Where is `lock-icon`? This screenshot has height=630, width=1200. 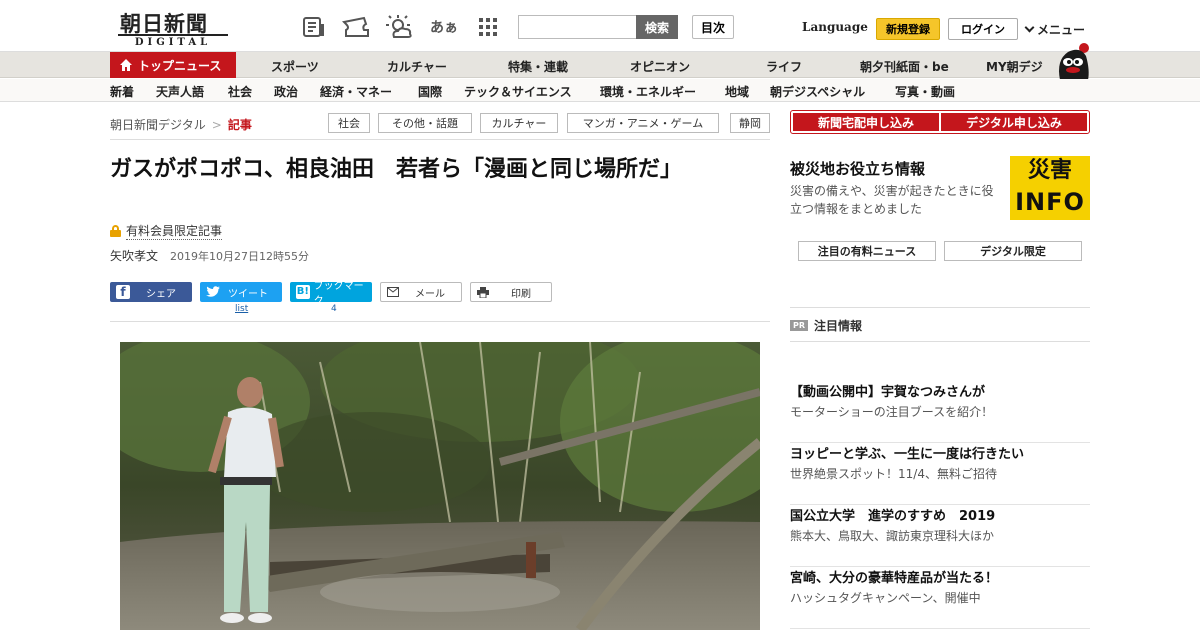
lock-icon is located at coordinates (115, 231).